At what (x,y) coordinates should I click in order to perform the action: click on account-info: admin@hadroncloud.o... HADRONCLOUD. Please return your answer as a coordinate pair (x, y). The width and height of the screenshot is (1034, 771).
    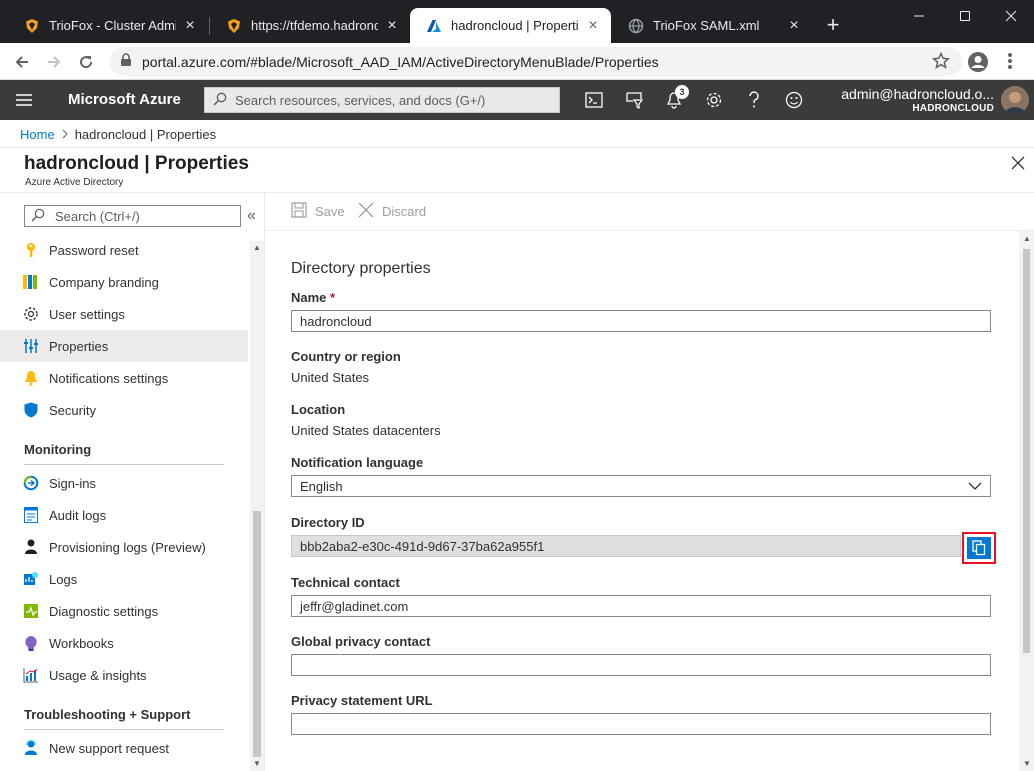
    Looking at the image, I should click on (917, 100).